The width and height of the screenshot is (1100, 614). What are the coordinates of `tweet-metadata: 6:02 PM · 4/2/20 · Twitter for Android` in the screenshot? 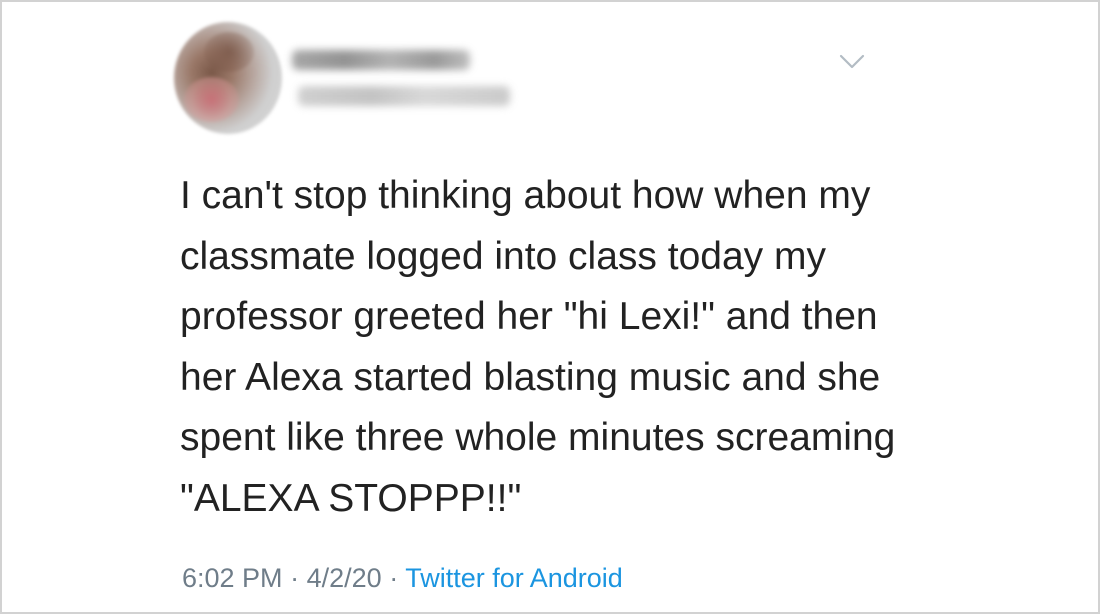 It's located at (402, 578).